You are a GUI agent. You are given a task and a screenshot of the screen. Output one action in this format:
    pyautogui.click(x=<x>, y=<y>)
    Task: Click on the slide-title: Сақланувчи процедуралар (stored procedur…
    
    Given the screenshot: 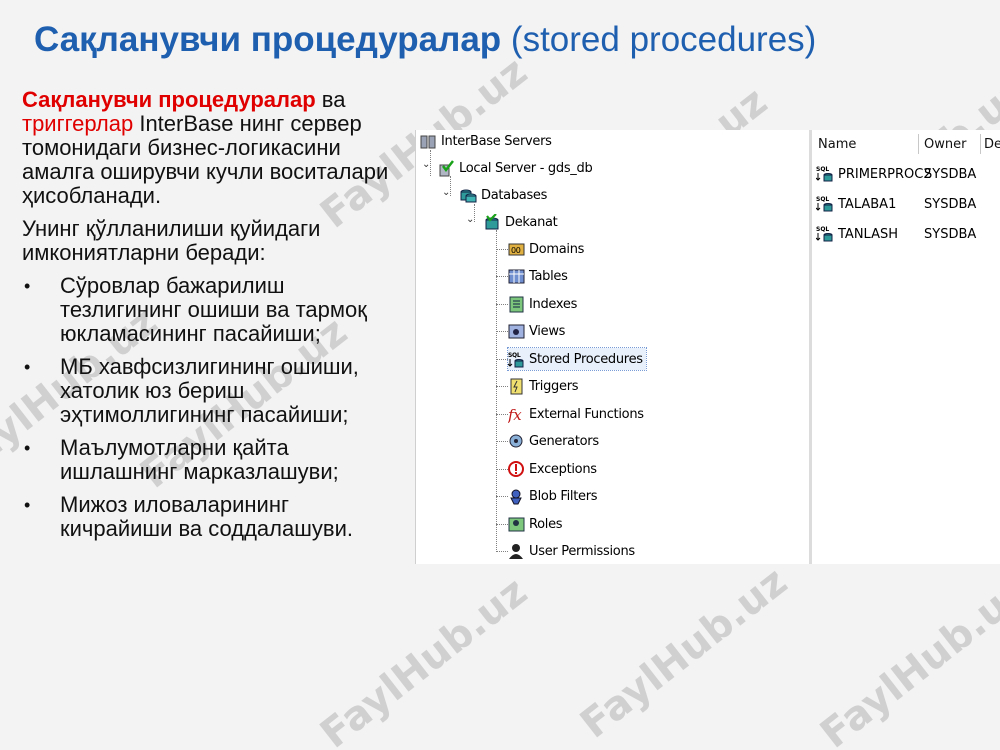 What is the action you would take?
    pyautogui.click(x=509, y=47)
    